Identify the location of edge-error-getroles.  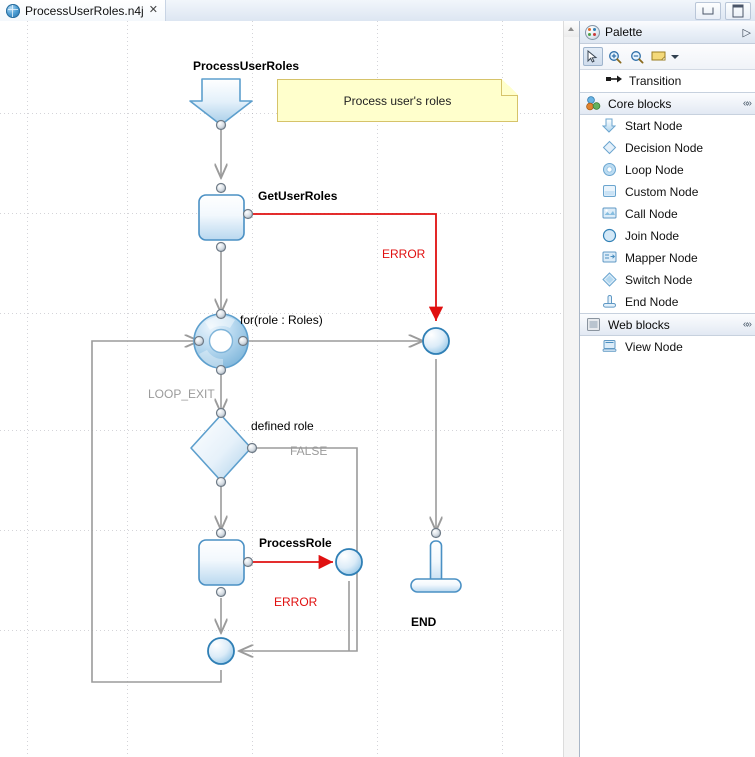
(345, 267).